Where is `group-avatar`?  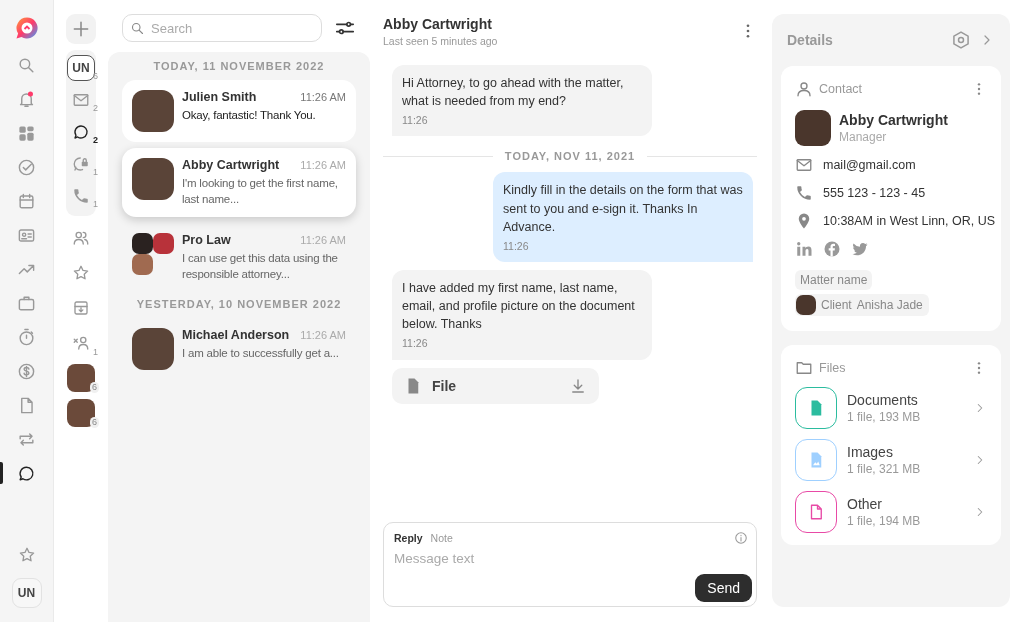 group-avatar is located at coordinates (153, 254).